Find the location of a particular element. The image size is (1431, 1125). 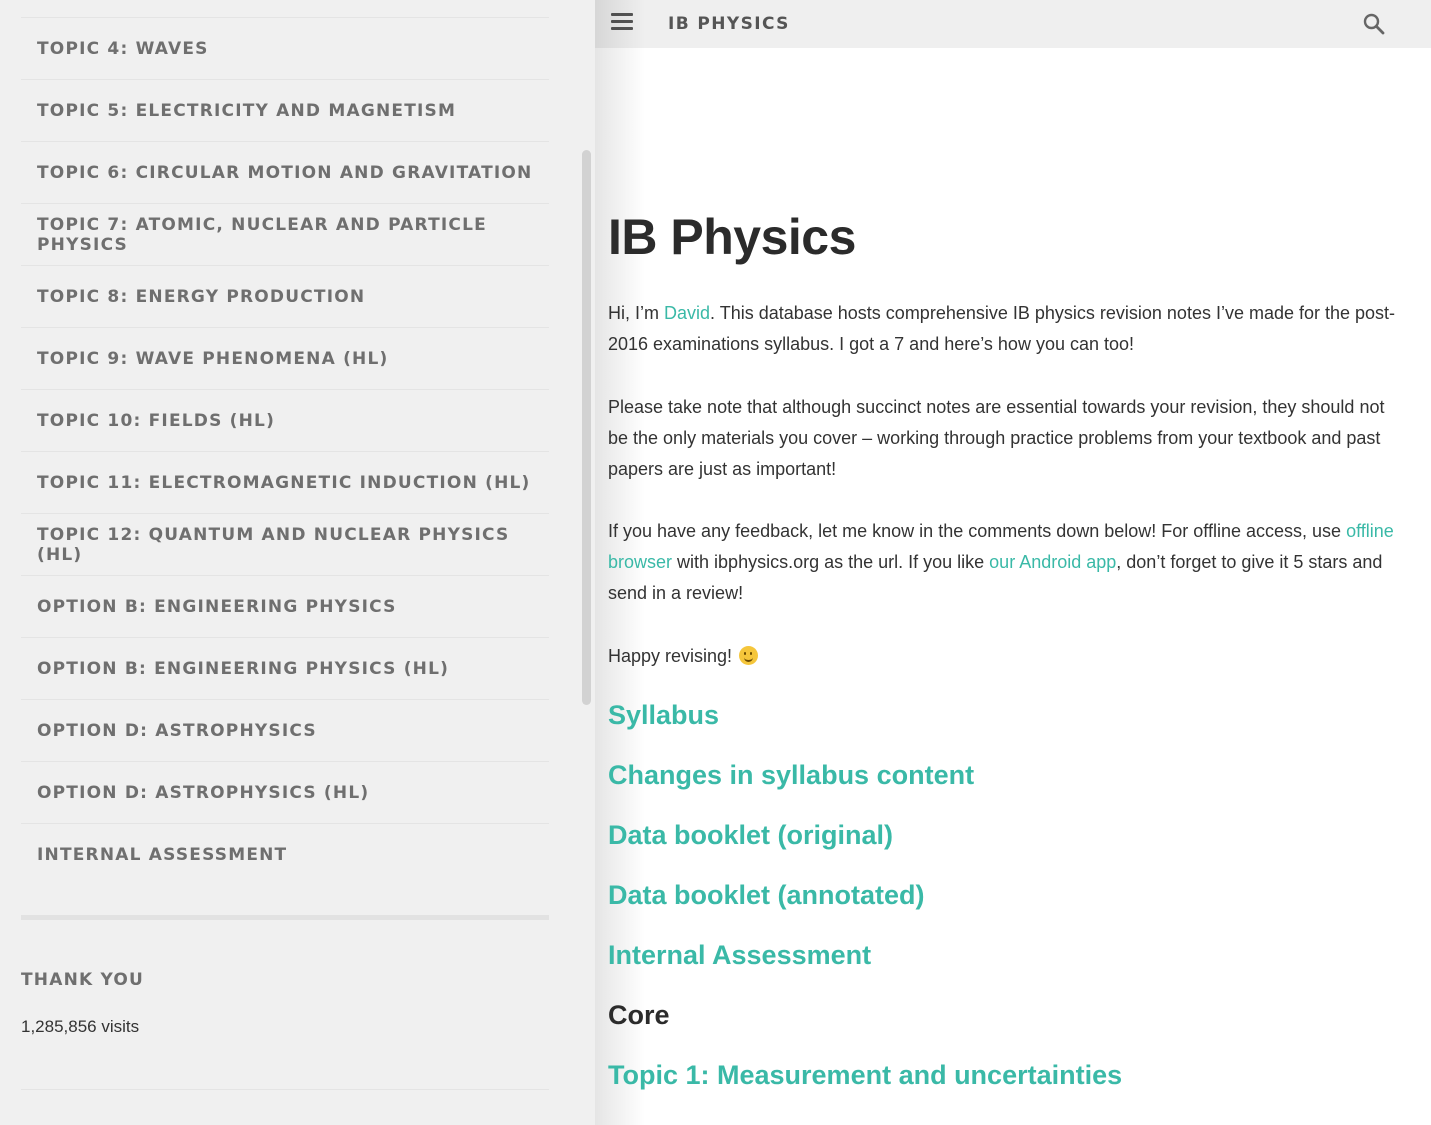

sidebar-item-label: TOPIC 9: WAVE PHENOMENA (HL) is located at coordinates (213, 358).